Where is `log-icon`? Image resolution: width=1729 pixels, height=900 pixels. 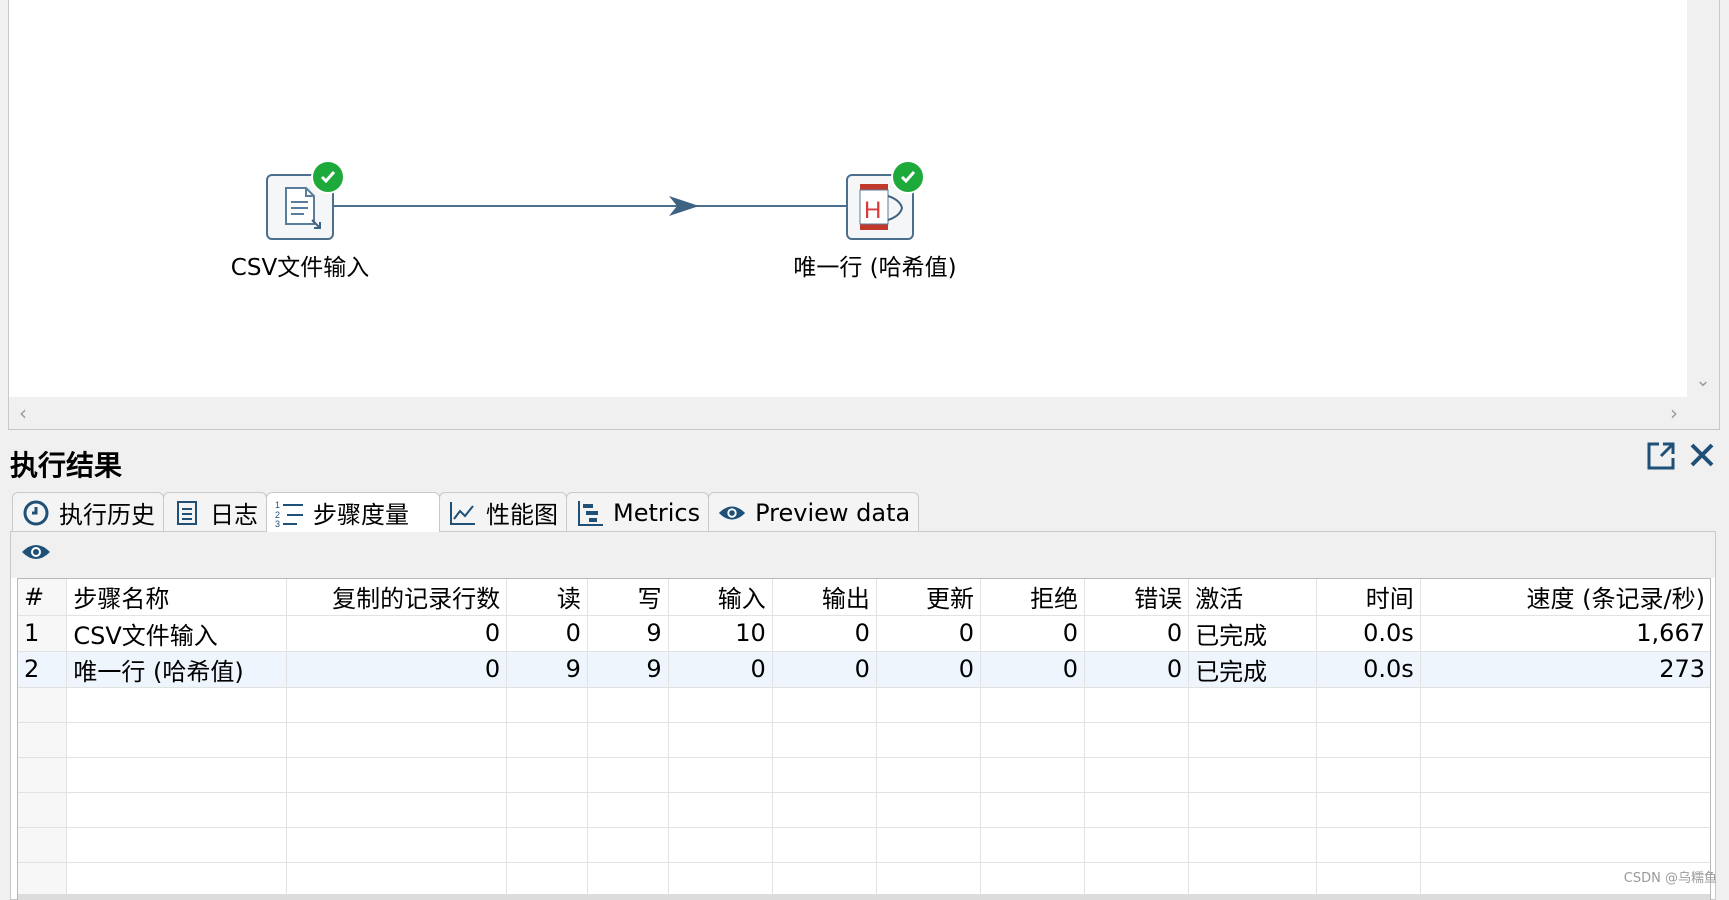 log-icon is located at coordinates (187, 513).